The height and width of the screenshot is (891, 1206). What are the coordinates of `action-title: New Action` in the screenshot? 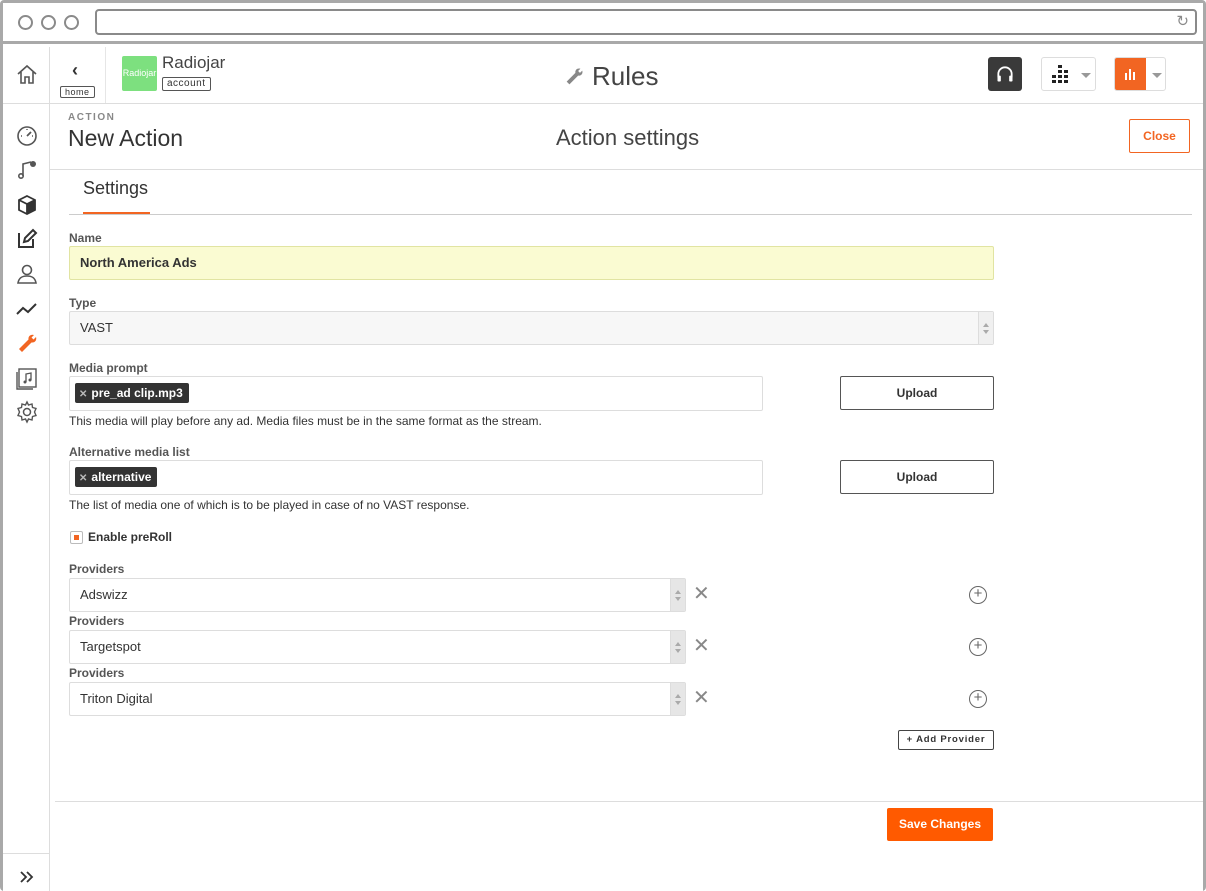 It's located at (126, 138).